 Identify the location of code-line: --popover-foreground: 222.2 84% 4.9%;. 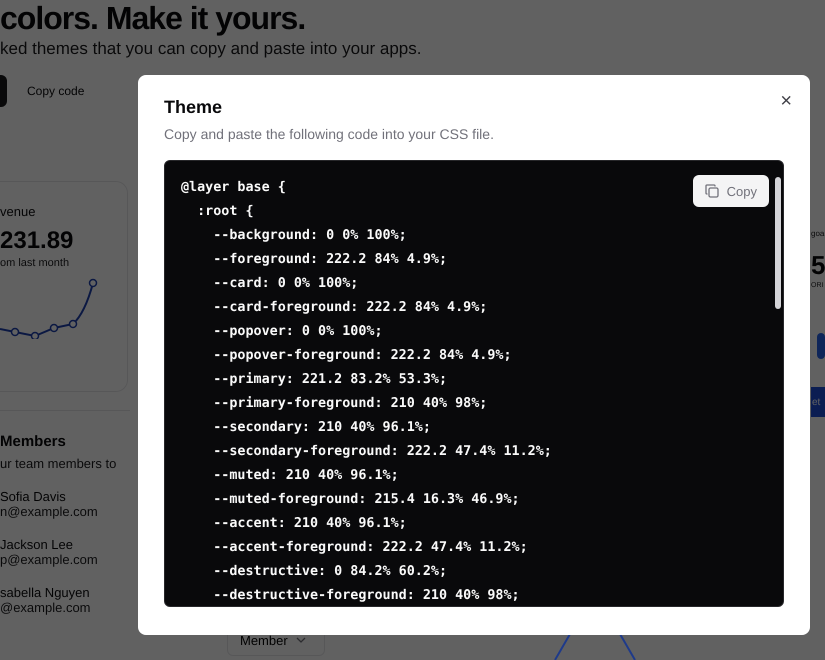
(362, 356).